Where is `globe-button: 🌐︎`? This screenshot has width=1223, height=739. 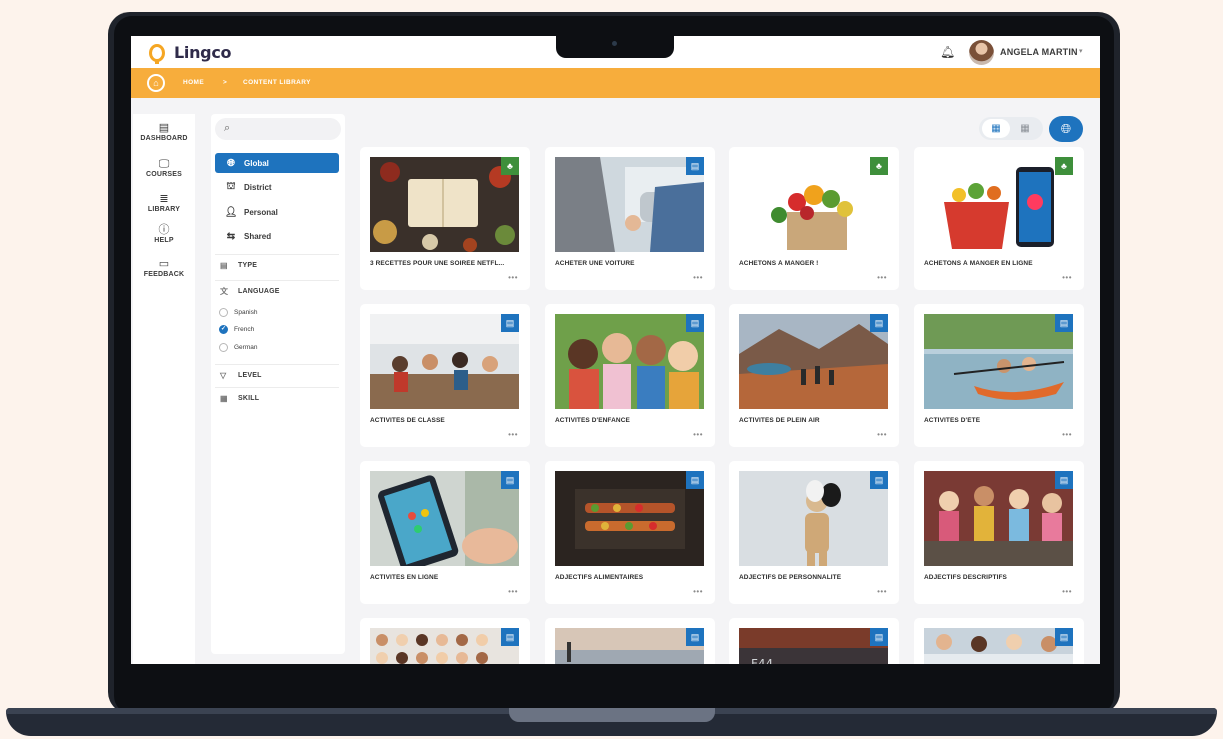 globe-button: 🌐︎ is located at coordinates (1066, 129).